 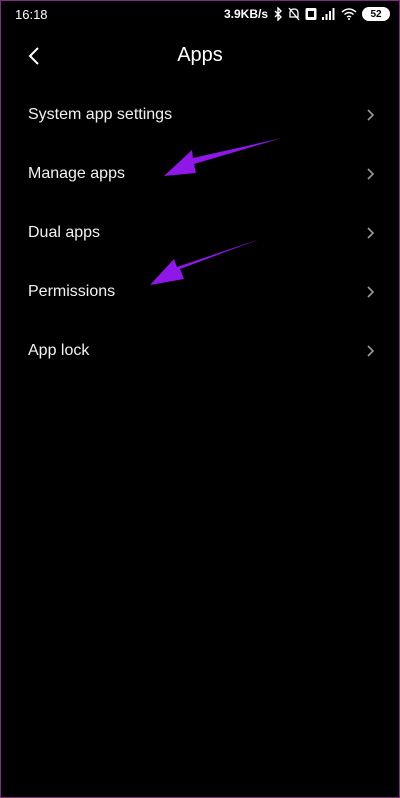 What do you see at coordinates (223, 157) in the screenshot?
I see `annotation-arrow-manage-apps` at bounding box center [223, 157].